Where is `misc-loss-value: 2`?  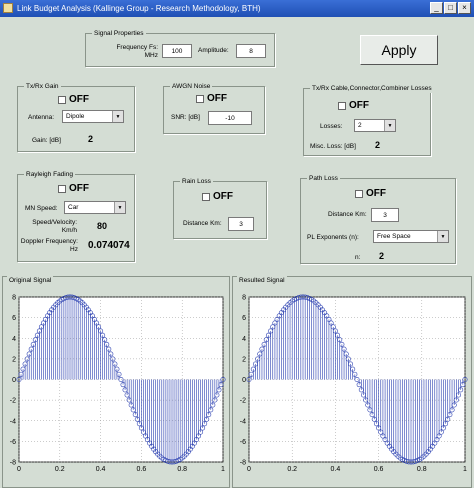
misc-loss-value: 2 is located at coordinates (378, 145).